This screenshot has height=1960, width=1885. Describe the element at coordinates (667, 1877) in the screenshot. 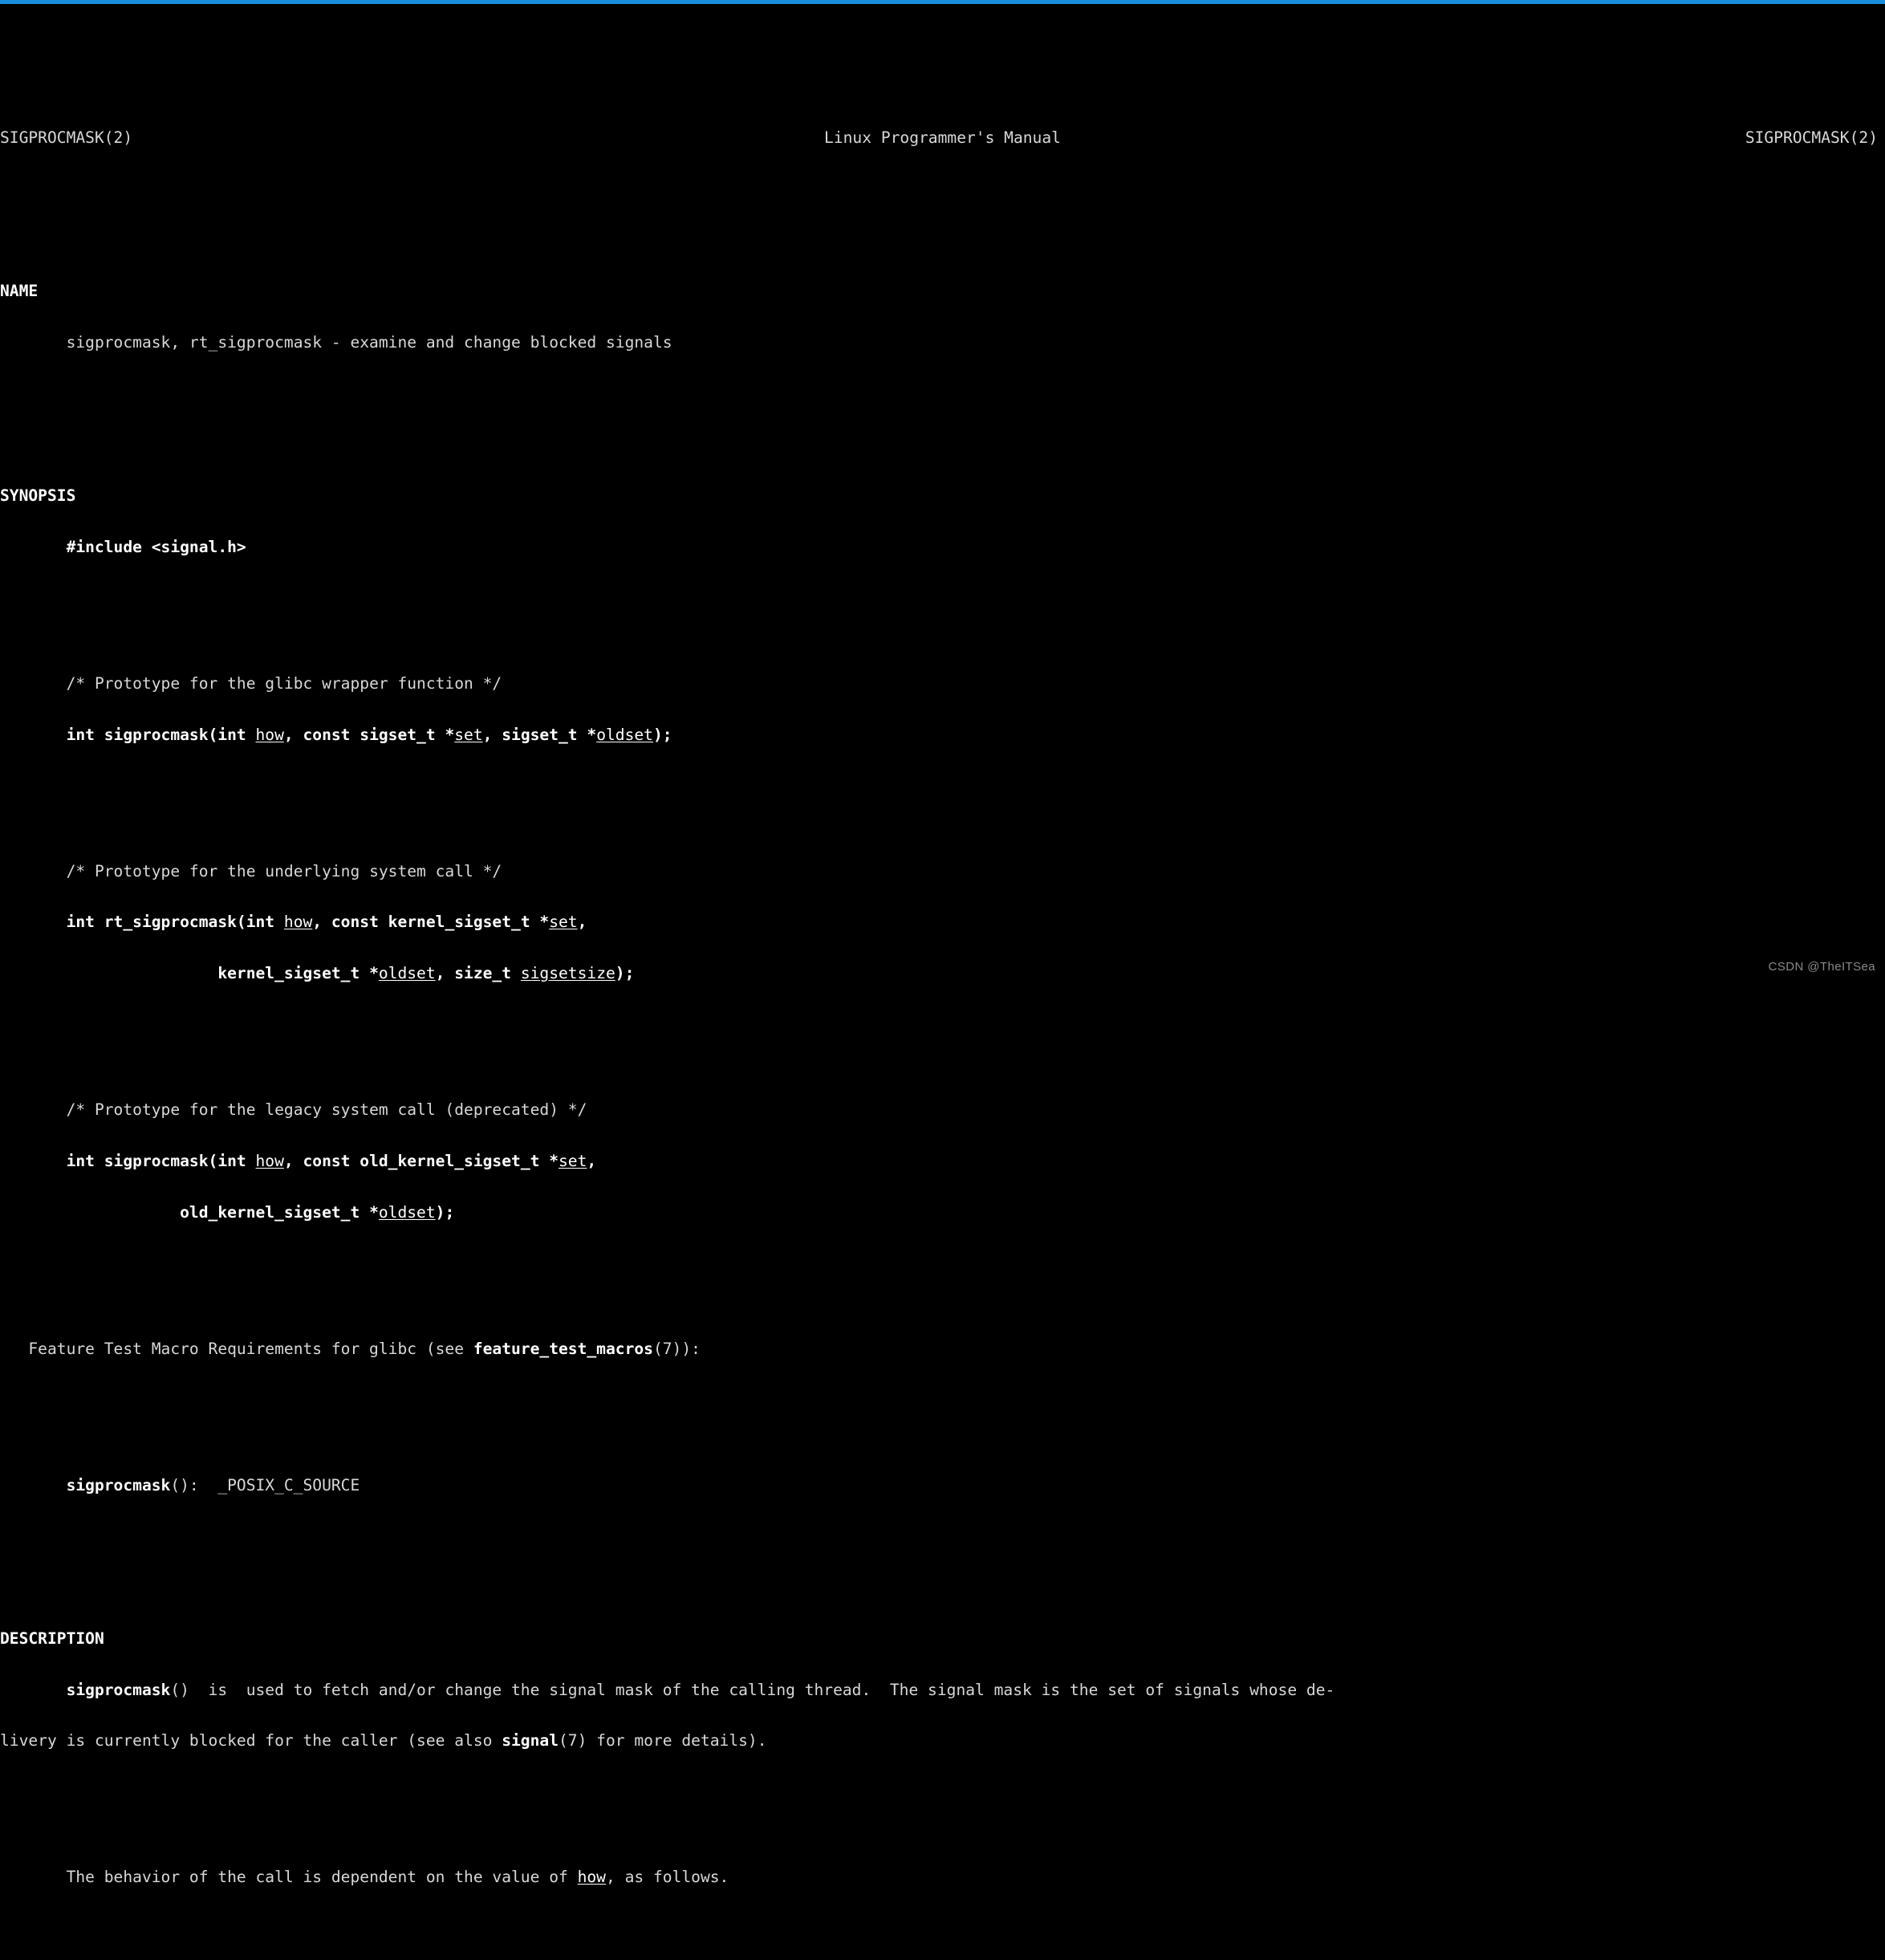

I see `desc-p2-b: , as follows.` at that location.